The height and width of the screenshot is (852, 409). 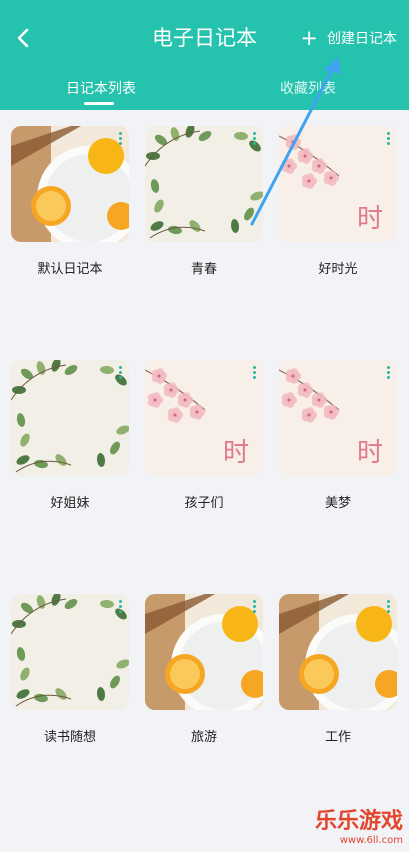 What do you see at coordinates (204, 91) in the screenshot?
I see `tab-bar: 日记本列表 收藏列表` at bounding box center [204, 91].